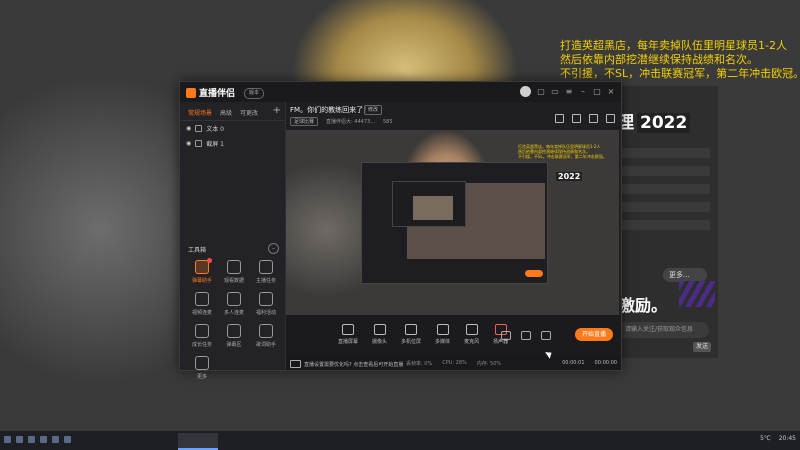 This screenshot has height=450, width=800. Describe the element at coordinates (597, 91) in the screenshot. I see `maximize-icon: □` at that location.